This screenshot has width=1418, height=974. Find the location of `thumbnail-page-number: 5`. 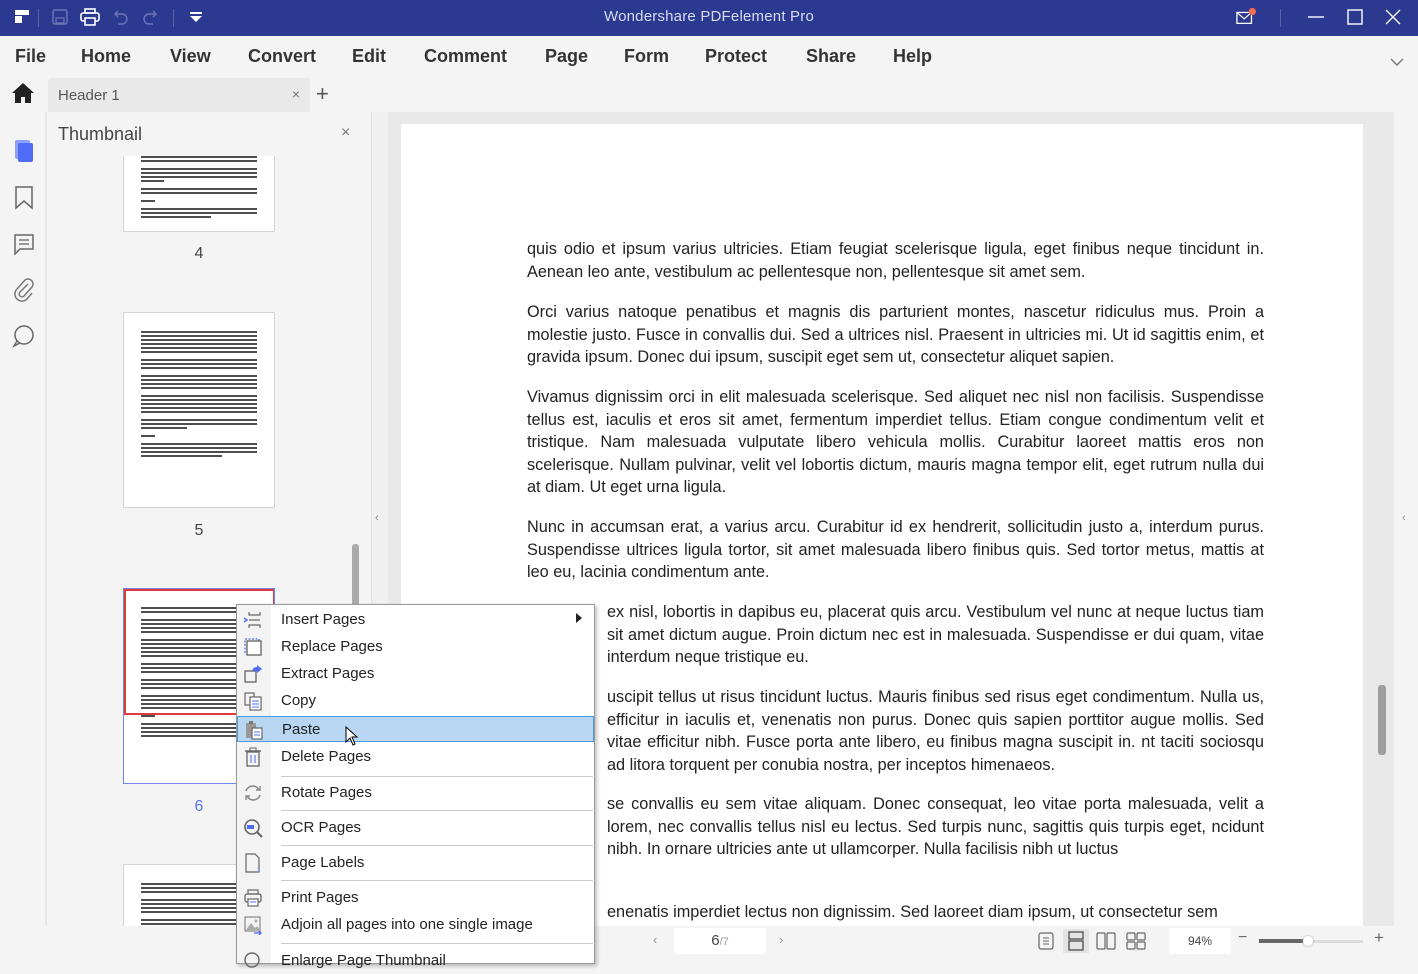

thumbnail-page-number: 5 is located at coordinates (199, 530).